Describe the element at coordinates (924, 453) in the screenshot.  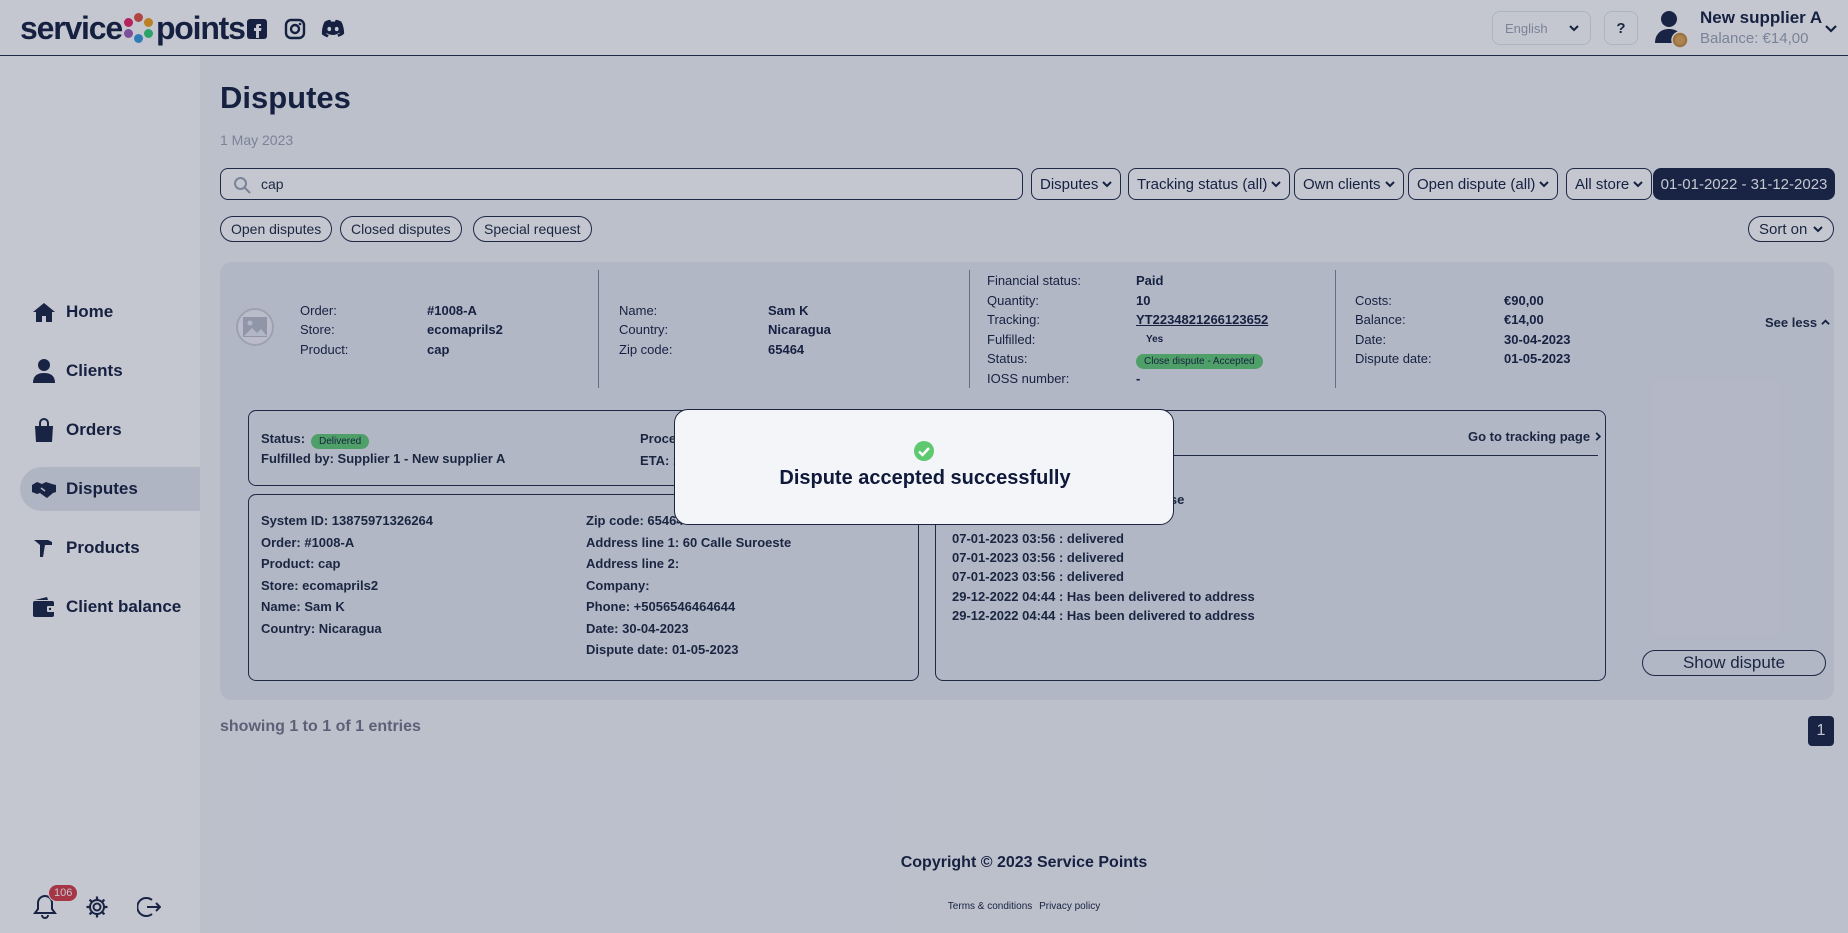
I see `success-check-icon` at that location.